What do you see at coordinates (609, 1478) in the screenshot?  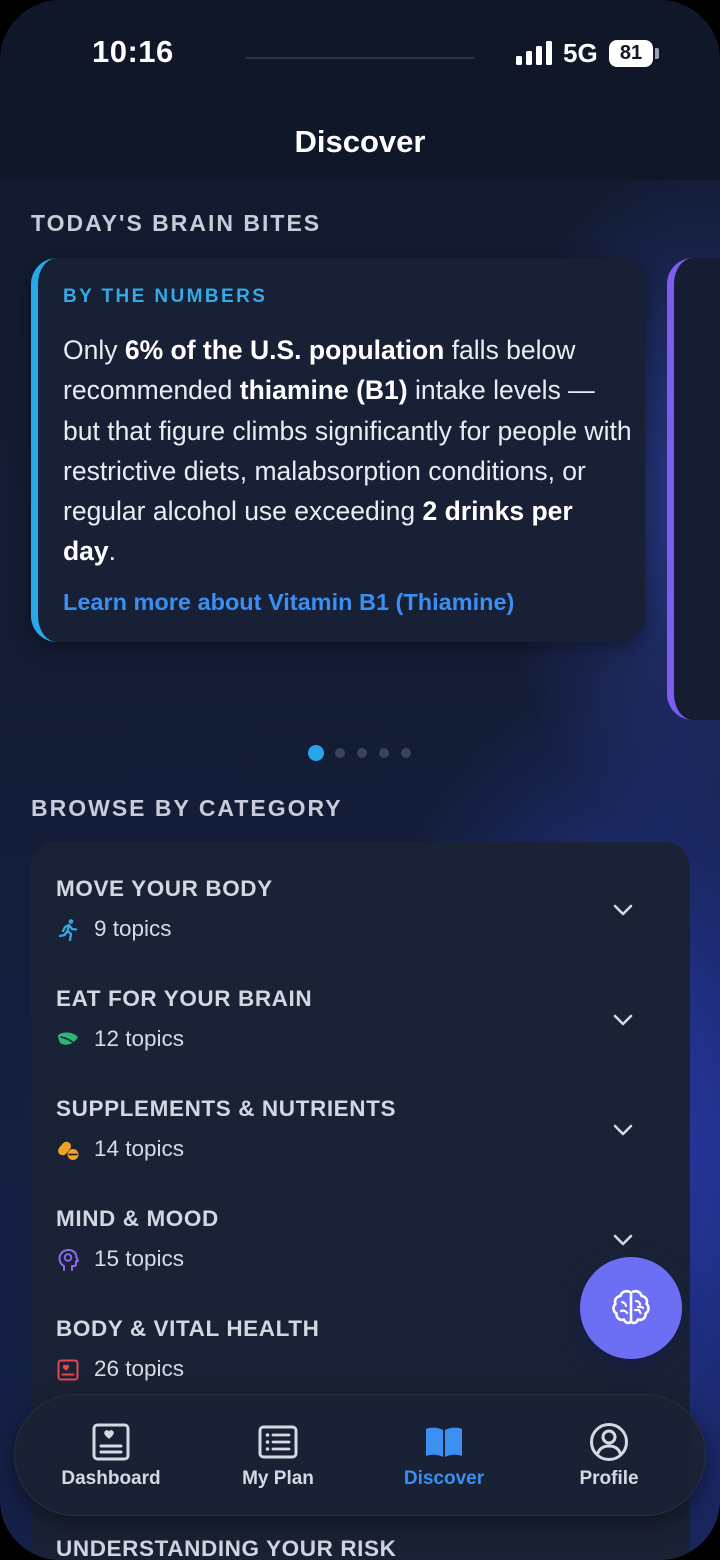 I see `tab-label: Profile` at bounding box center [609, 1478].